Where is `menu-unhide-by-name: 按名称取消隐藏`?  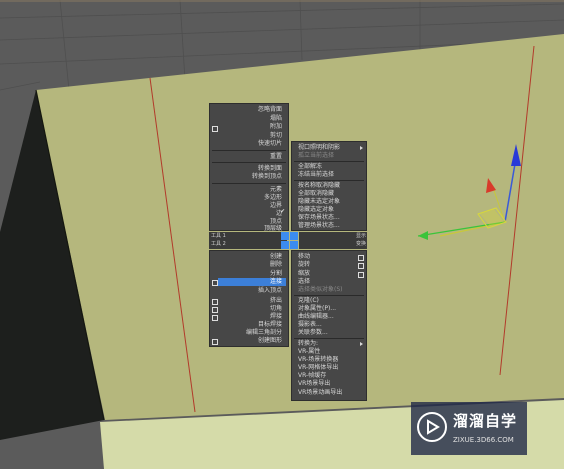 menu-unhide-by-name: 按名称取消隐藏 is located at coordinates (319, 186).